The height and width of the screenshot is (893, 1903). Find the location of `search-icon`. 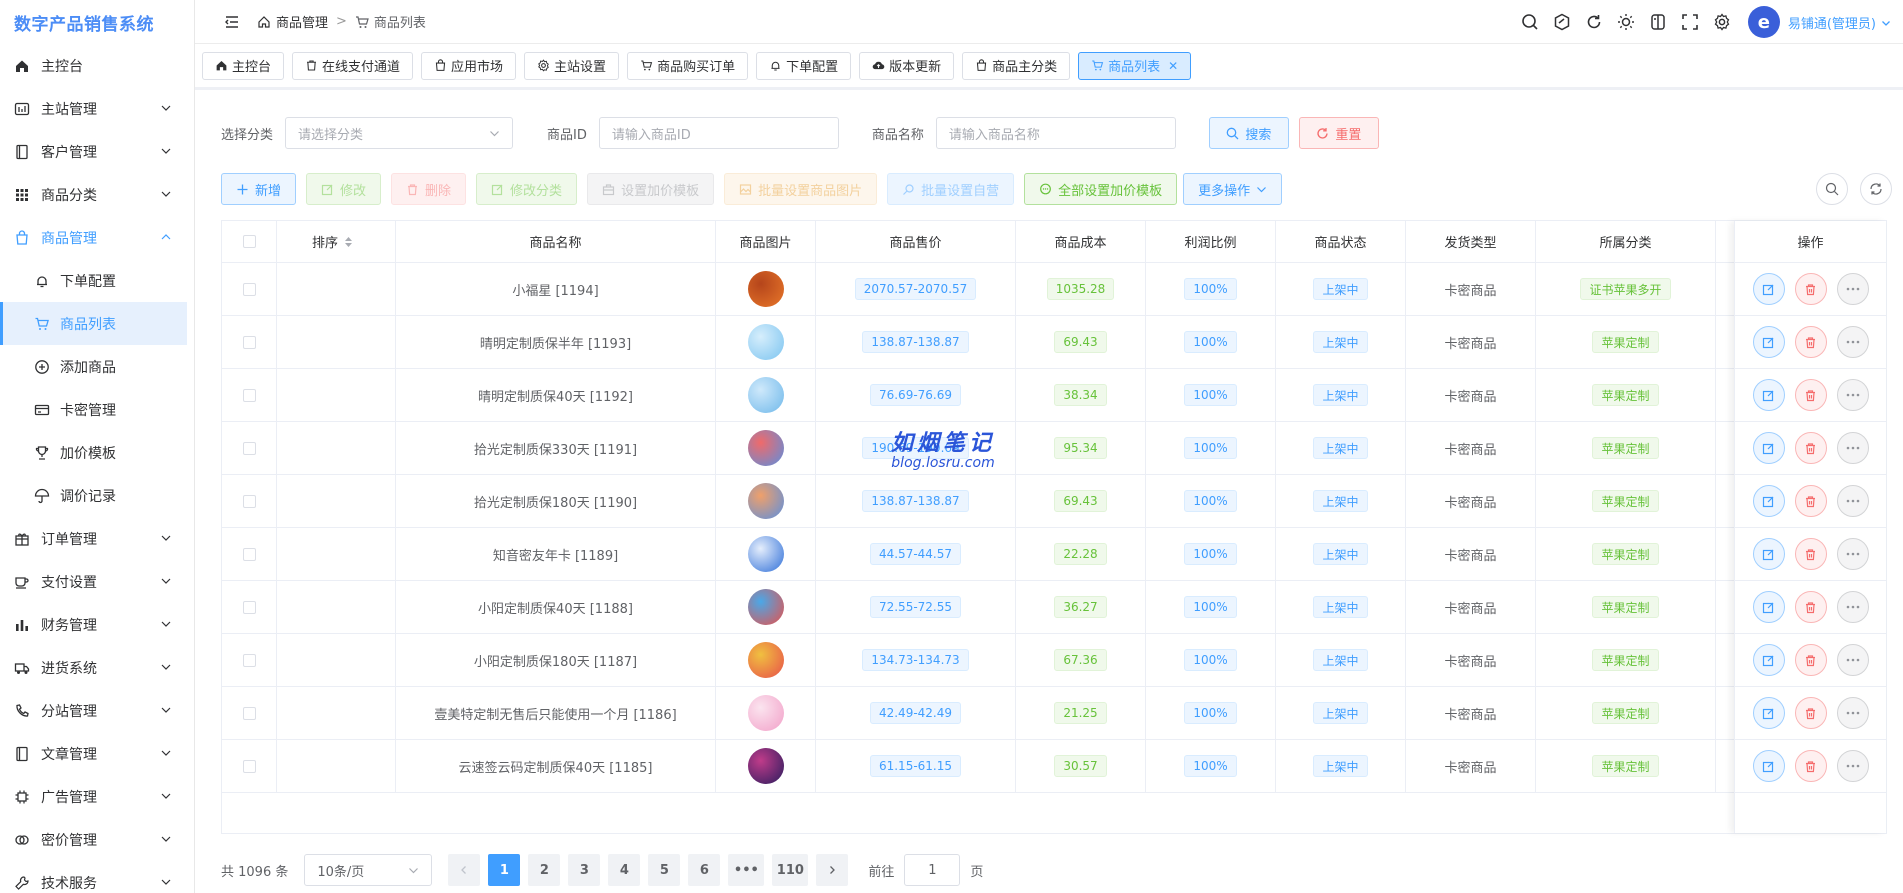

search-icon is located at coordinates (1530, 22).